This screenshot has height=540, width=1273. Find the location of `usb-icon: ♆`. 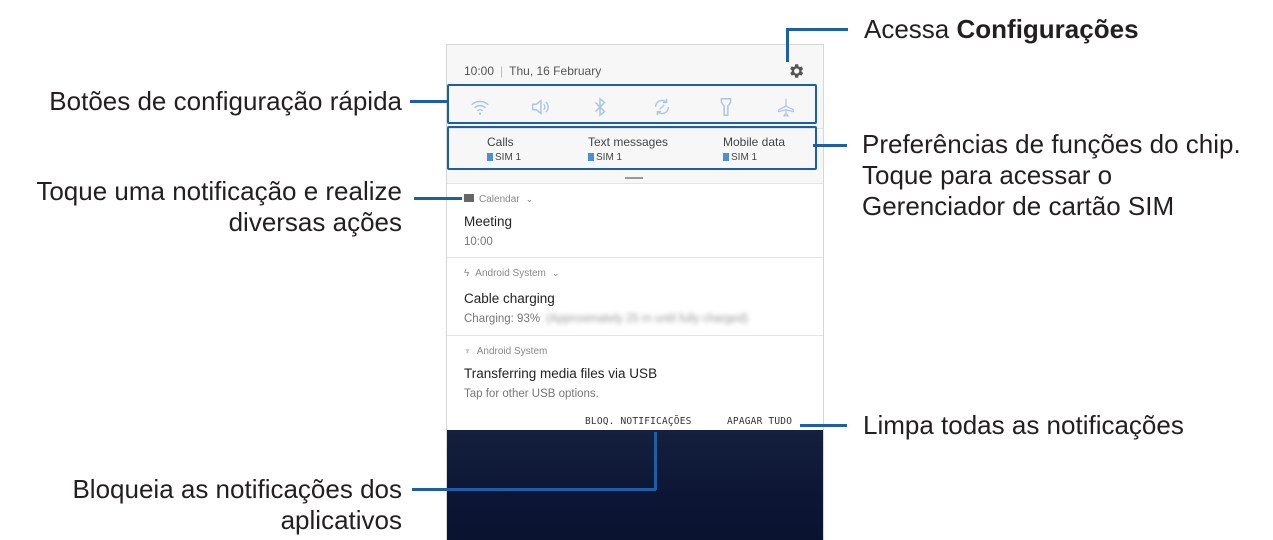

usb-icon: ♆ is located at coordinates (467, 351).